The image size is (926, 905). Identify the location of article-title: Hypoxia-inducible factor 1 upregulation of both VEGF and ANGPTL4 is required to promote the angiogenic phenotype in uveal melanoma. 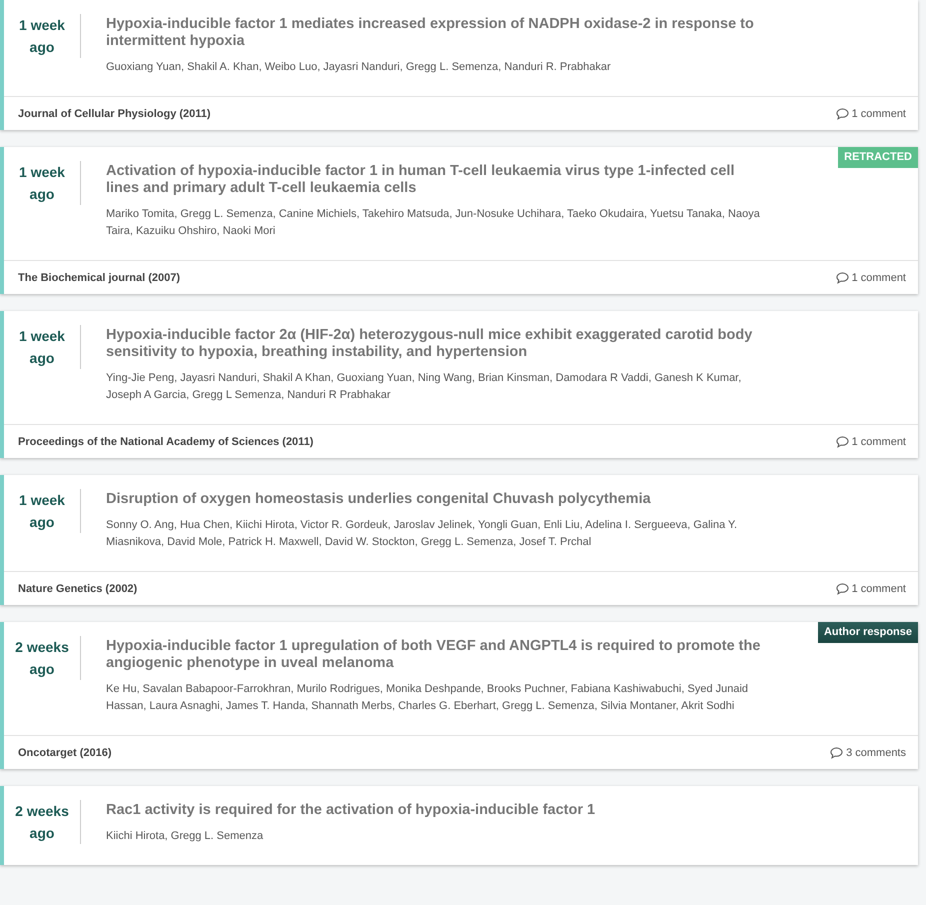
(433, 655).